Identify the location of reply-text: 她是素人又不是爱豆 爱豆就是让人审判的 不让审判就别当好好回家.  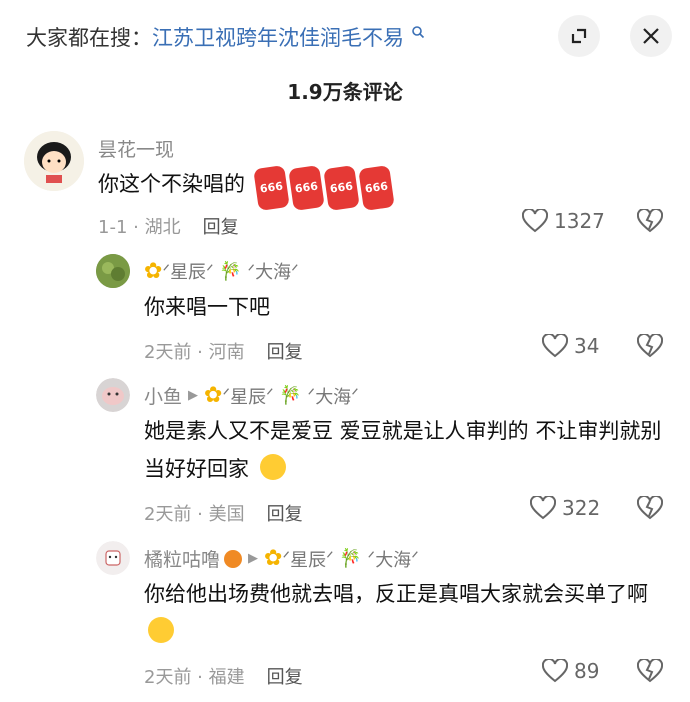
(404, 450).